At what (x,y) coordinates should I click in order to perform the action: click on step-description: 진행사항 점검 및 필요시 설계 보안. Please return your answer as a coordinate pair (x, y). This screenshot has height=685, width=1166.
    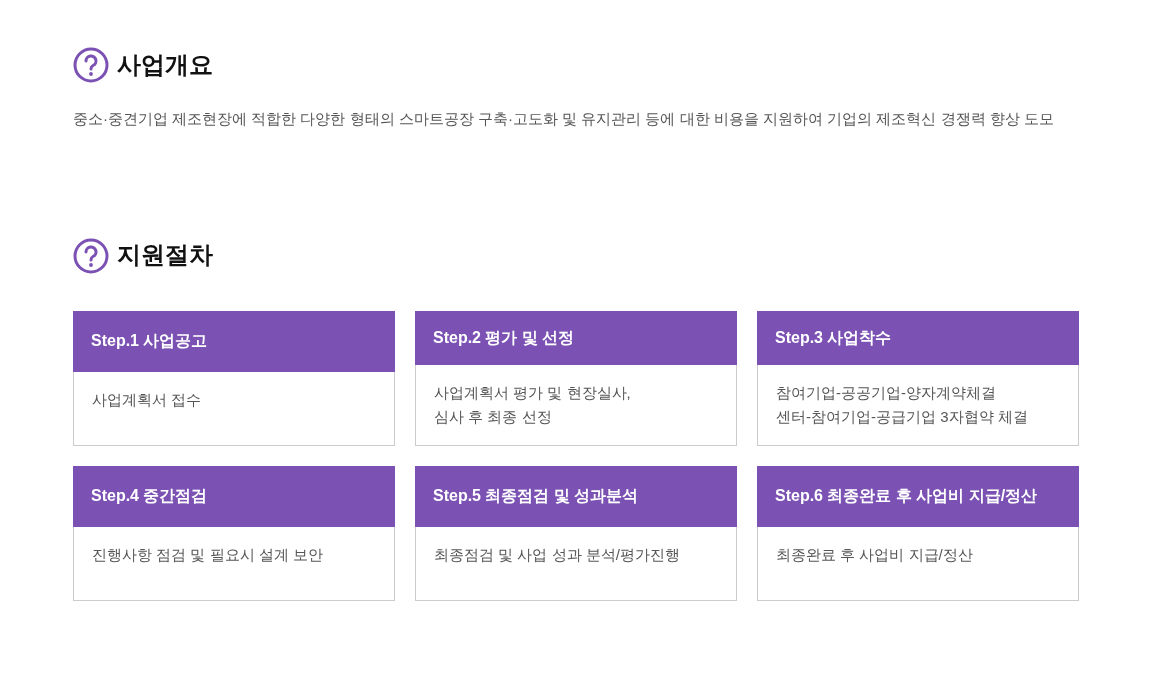
    Looking at the image, I should click on (208, 554).